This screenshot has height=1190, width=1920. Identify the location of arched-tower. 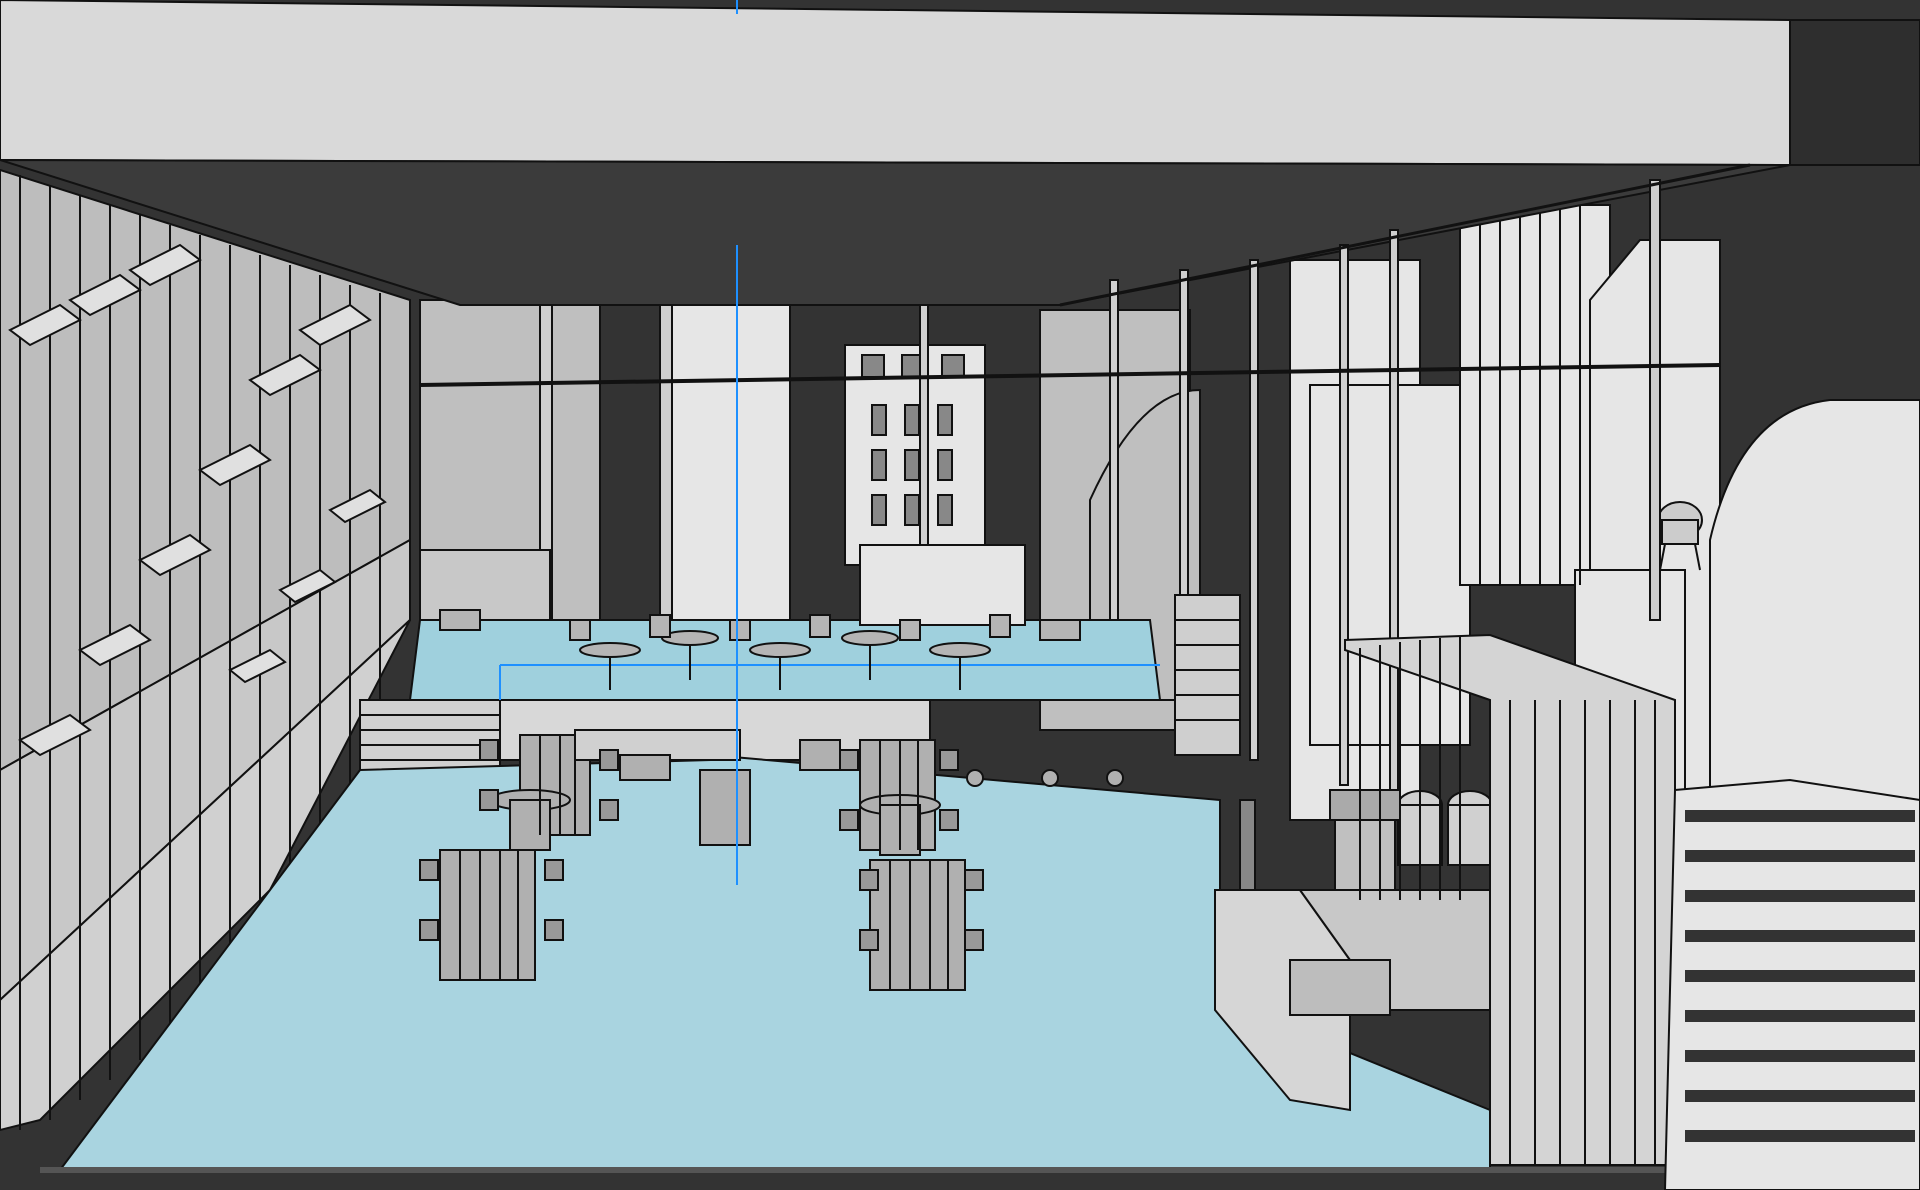
(1814, 600).